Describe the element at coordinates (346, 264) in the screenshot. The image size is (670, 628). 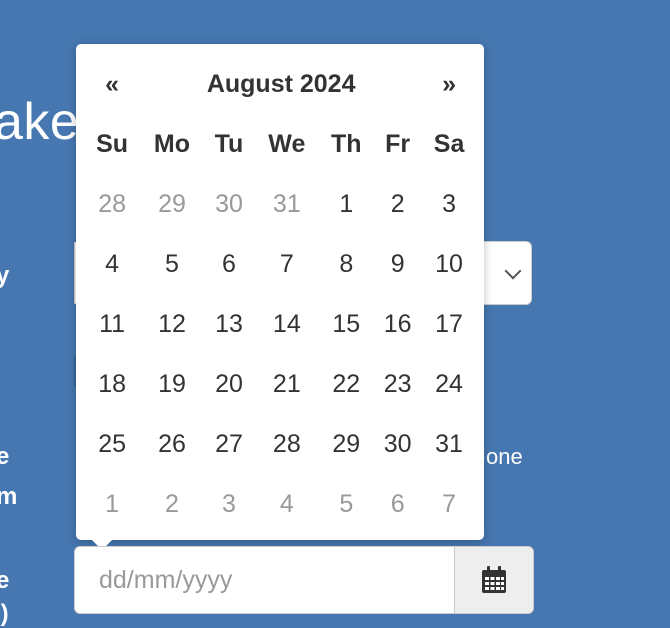
I see `day-cell: 8` at that location.